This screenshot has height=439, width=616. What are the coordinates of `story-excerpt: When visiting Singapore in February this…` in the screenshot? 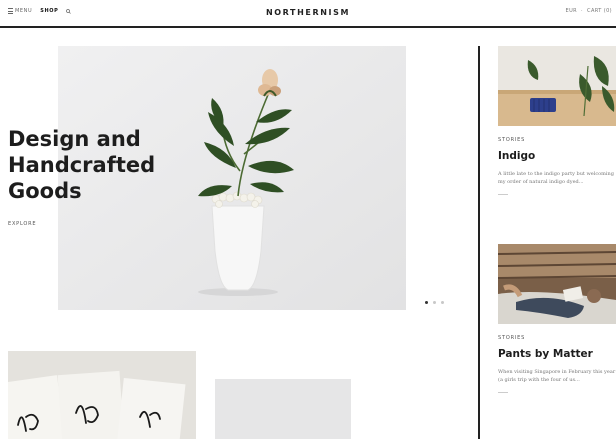 It's located at (557, 376).